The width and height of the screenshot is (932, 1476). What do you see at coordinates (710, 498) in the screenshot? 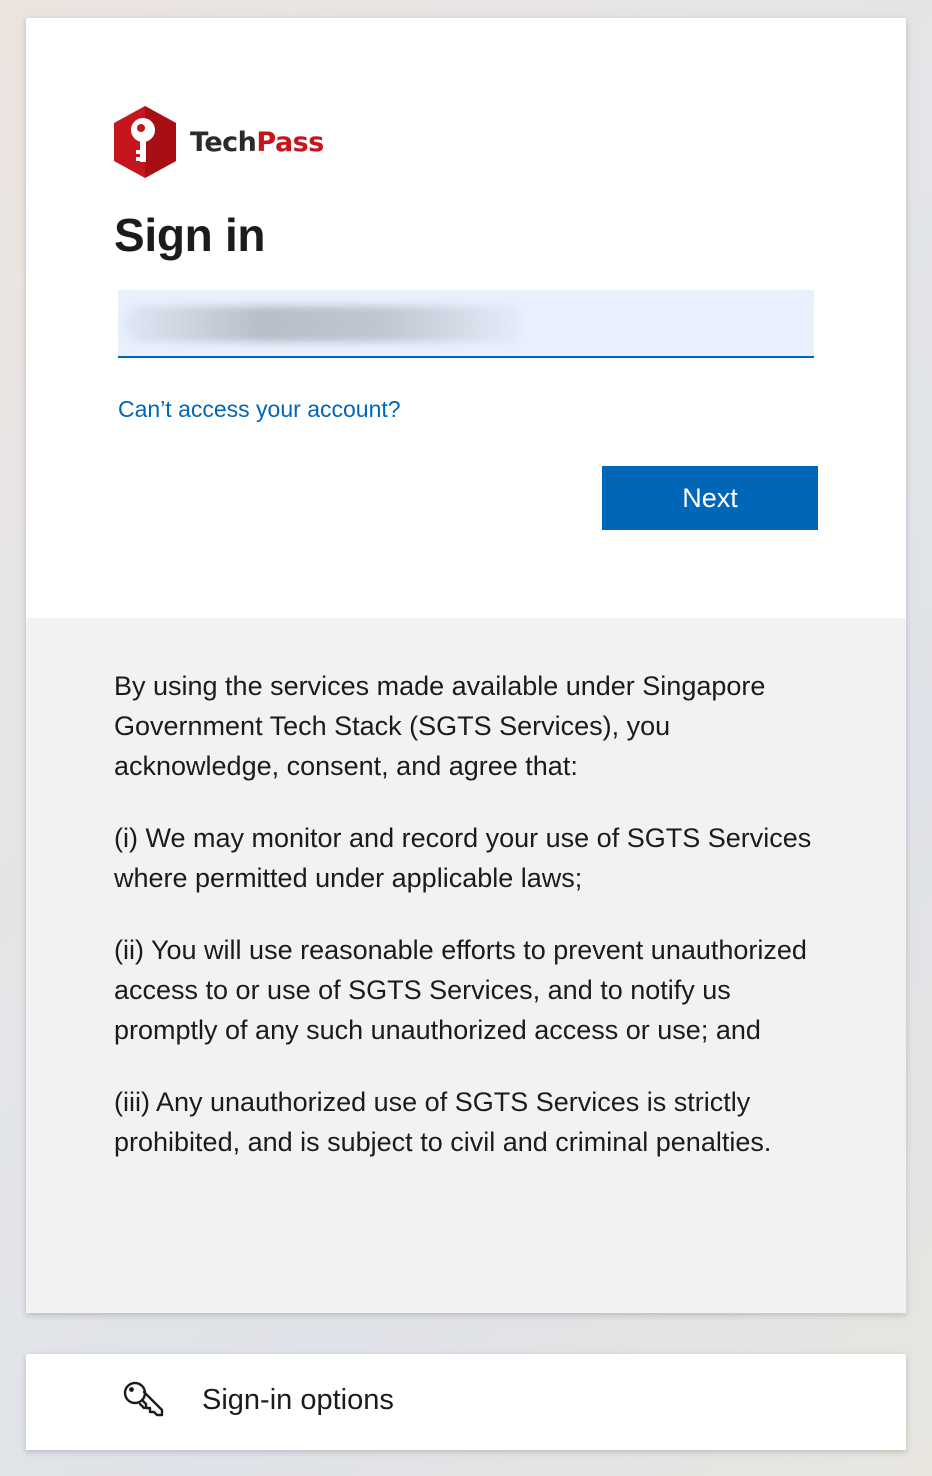
I see `next-button: Next` at bounding box center [710, 498].